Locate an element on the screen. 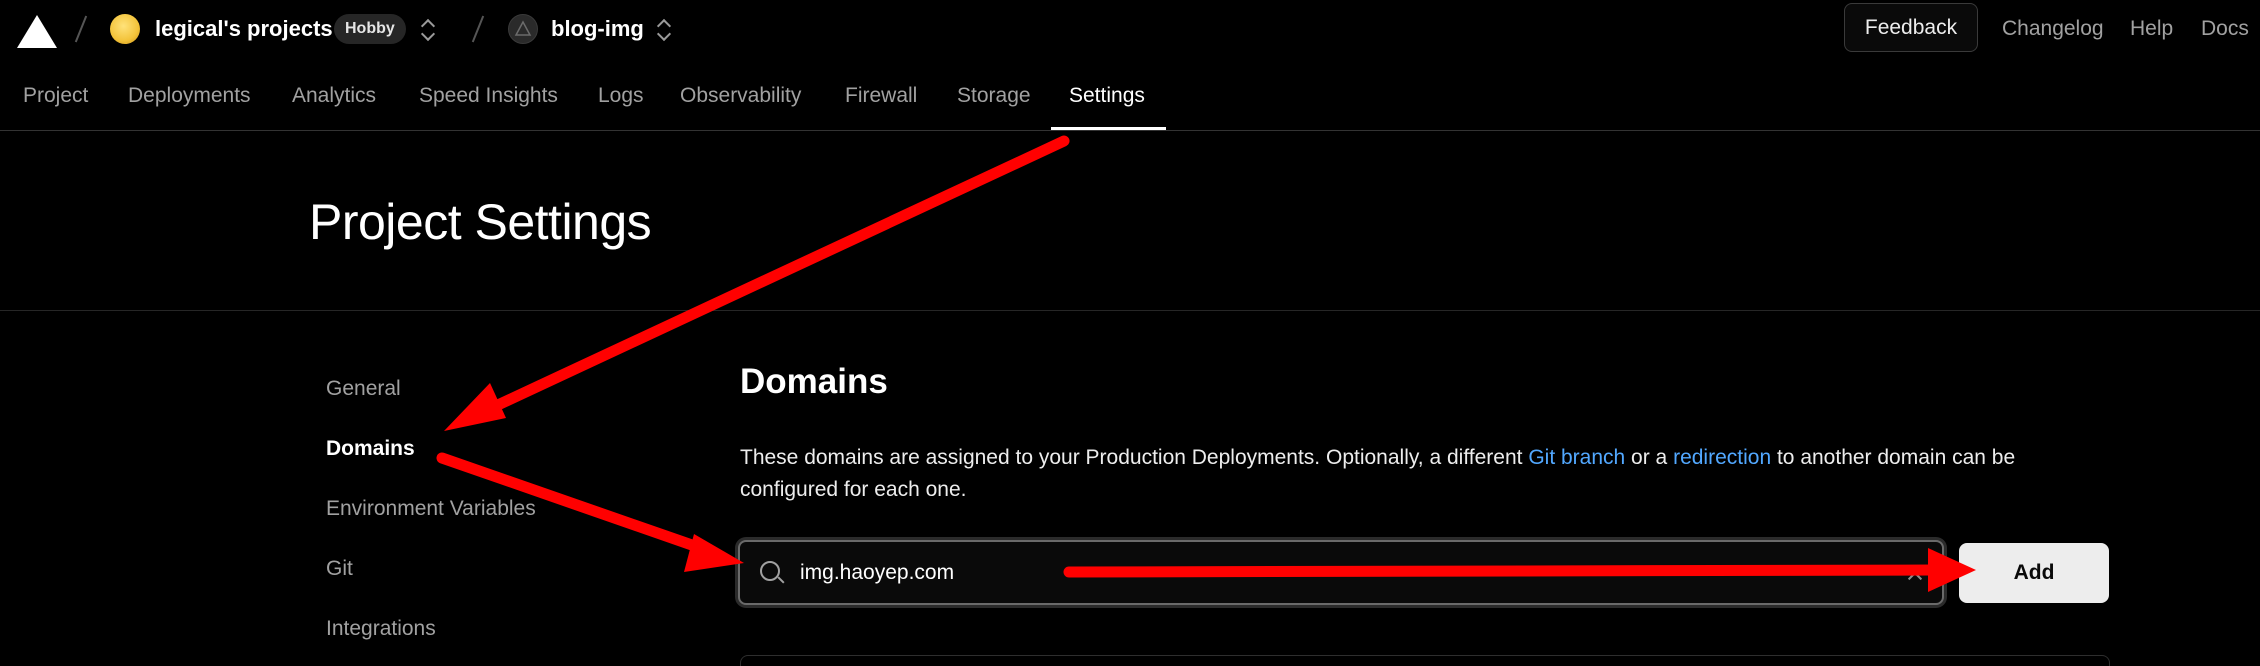 This screenshot has height=666, width=2260. domain-input-container is located at coordinates (1341, 572).